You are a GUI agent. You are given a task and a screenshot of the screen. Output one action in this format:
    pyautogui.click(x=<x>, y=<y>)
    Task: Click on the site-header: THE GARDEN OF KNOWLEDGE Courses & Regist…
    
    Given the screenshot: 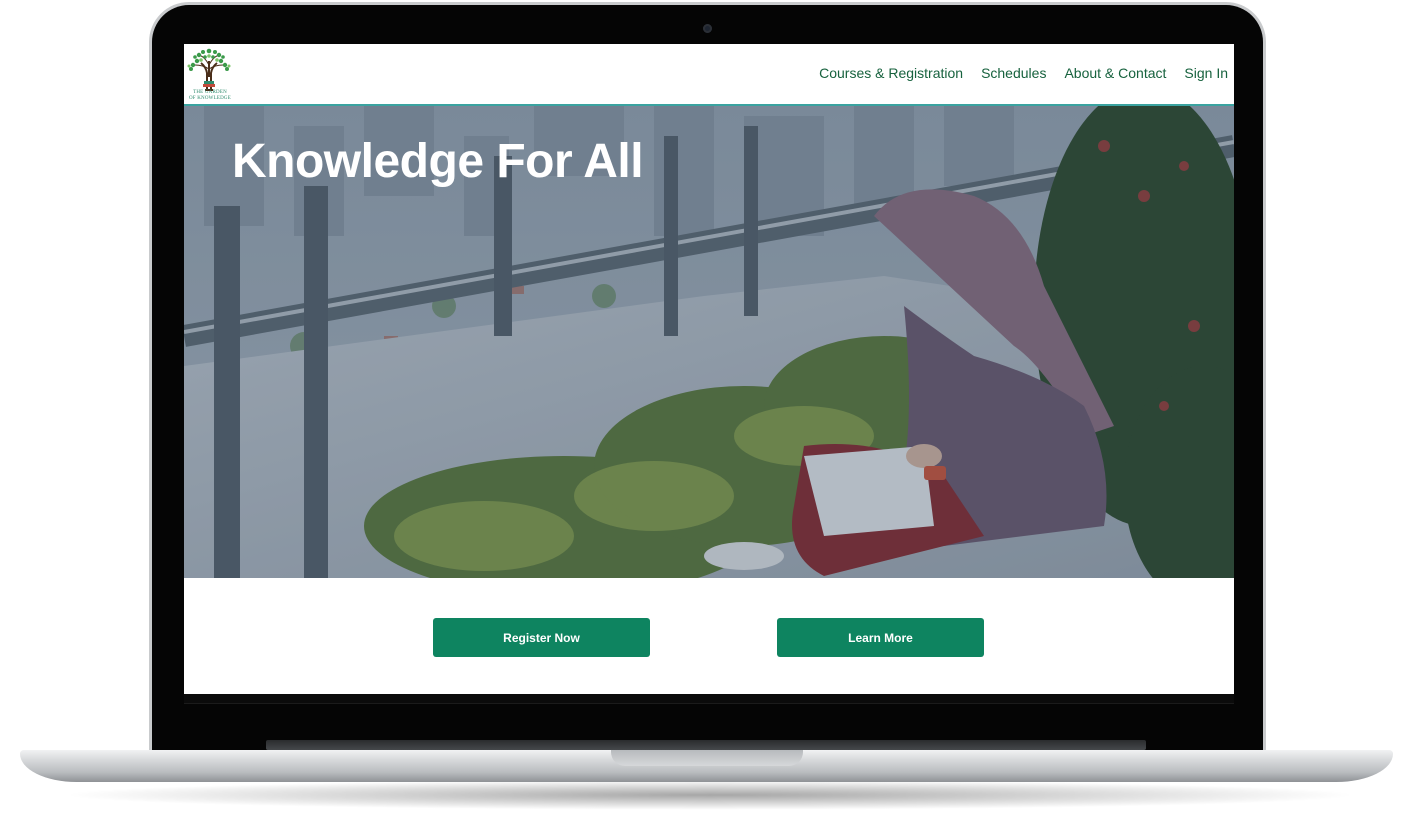 What is the action you would take?
    pyautogui.click(x=709, y=75)
    